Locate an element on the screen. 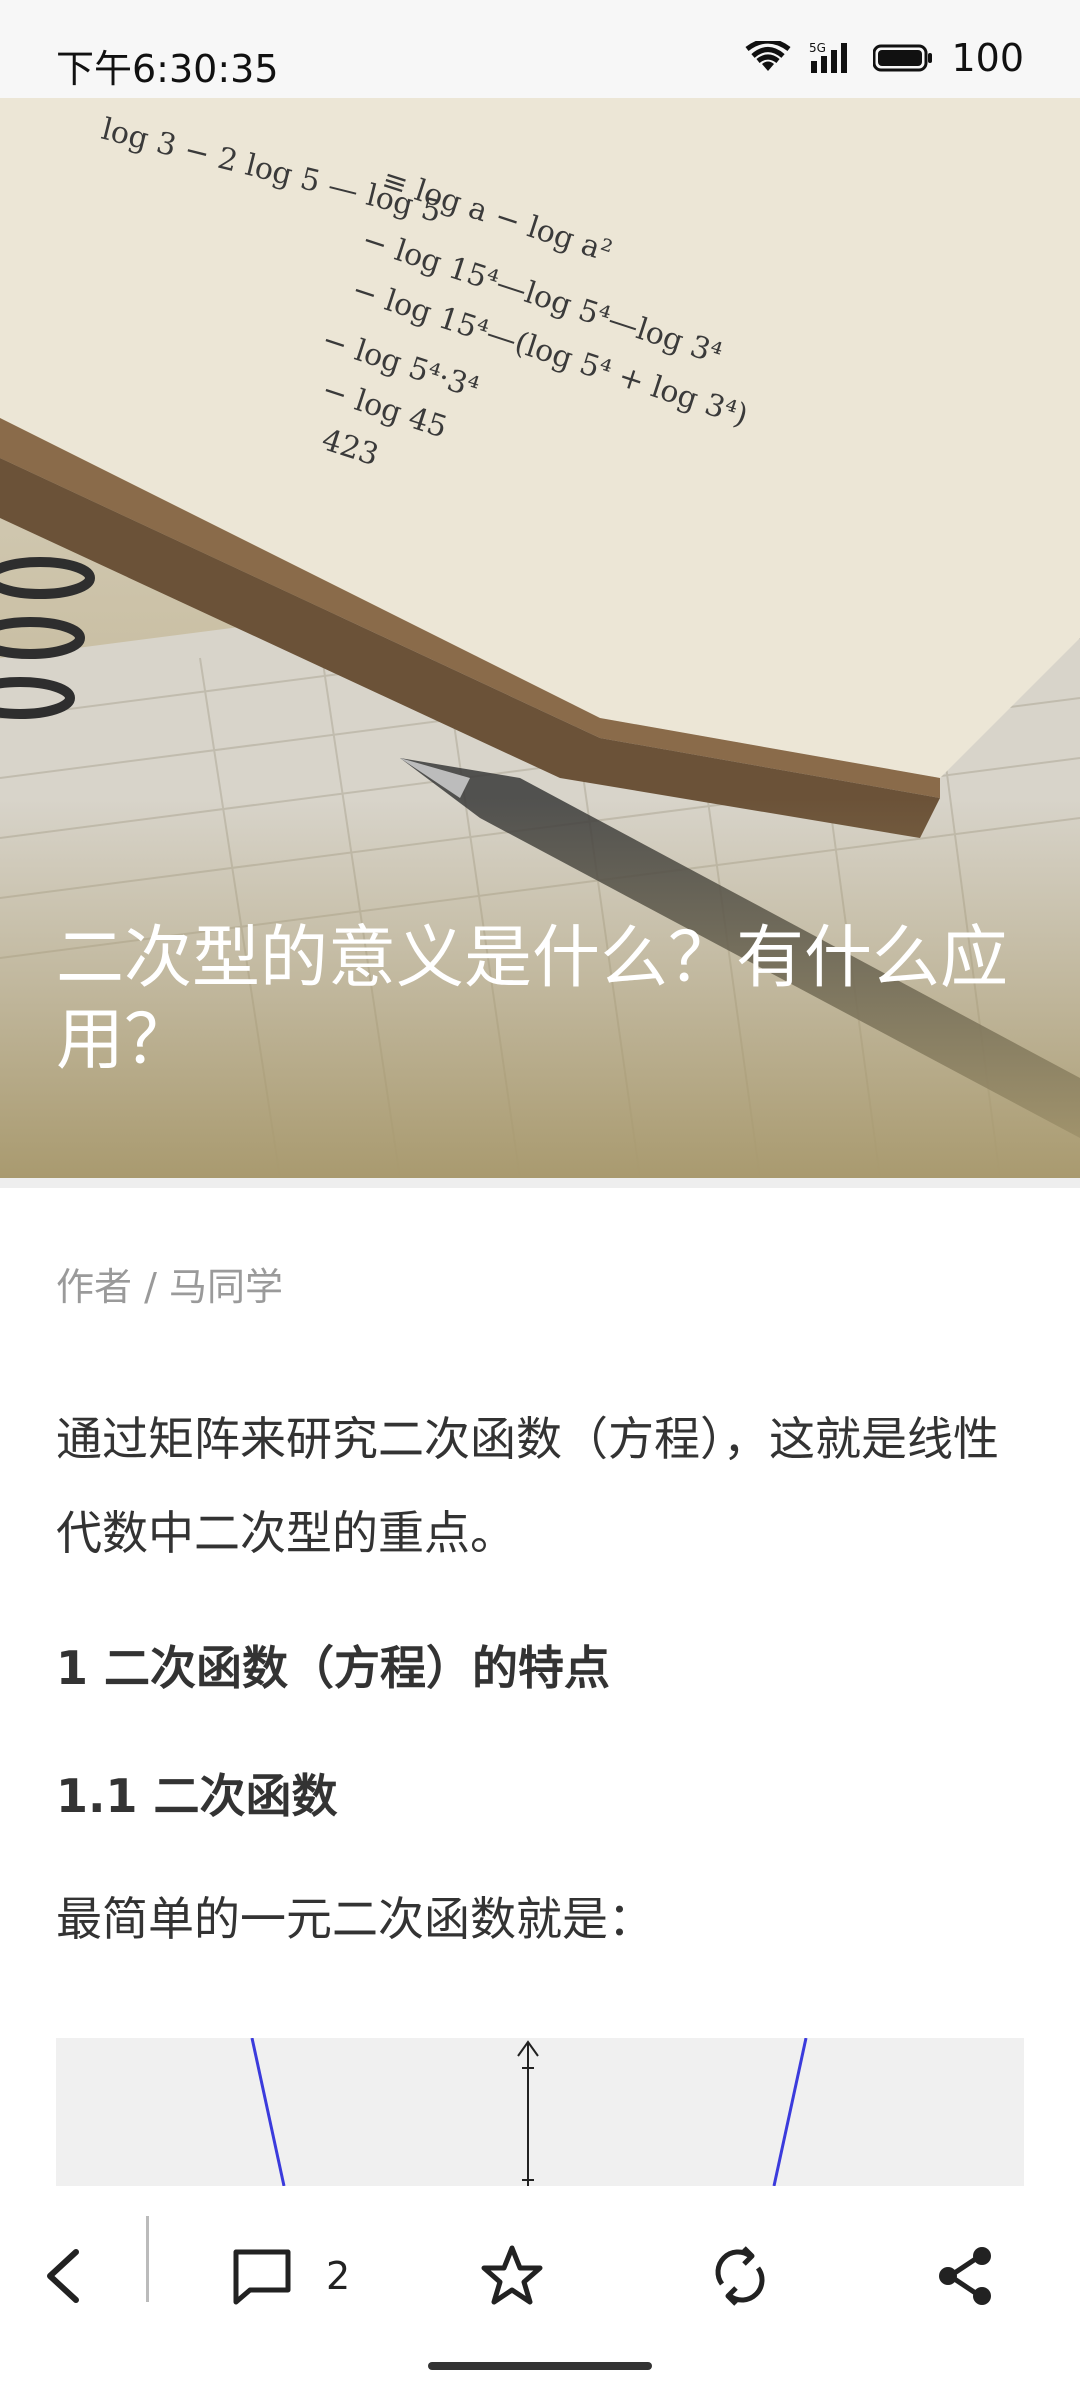 The image size is (1080, 2400). back-button is located at coordinates (62, 2276).